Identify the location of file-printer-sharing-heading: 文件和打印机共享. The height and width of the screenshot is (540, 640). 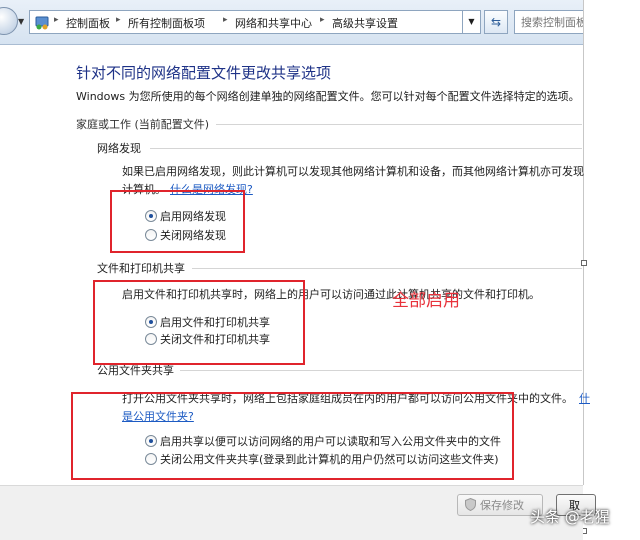
(141, 268).